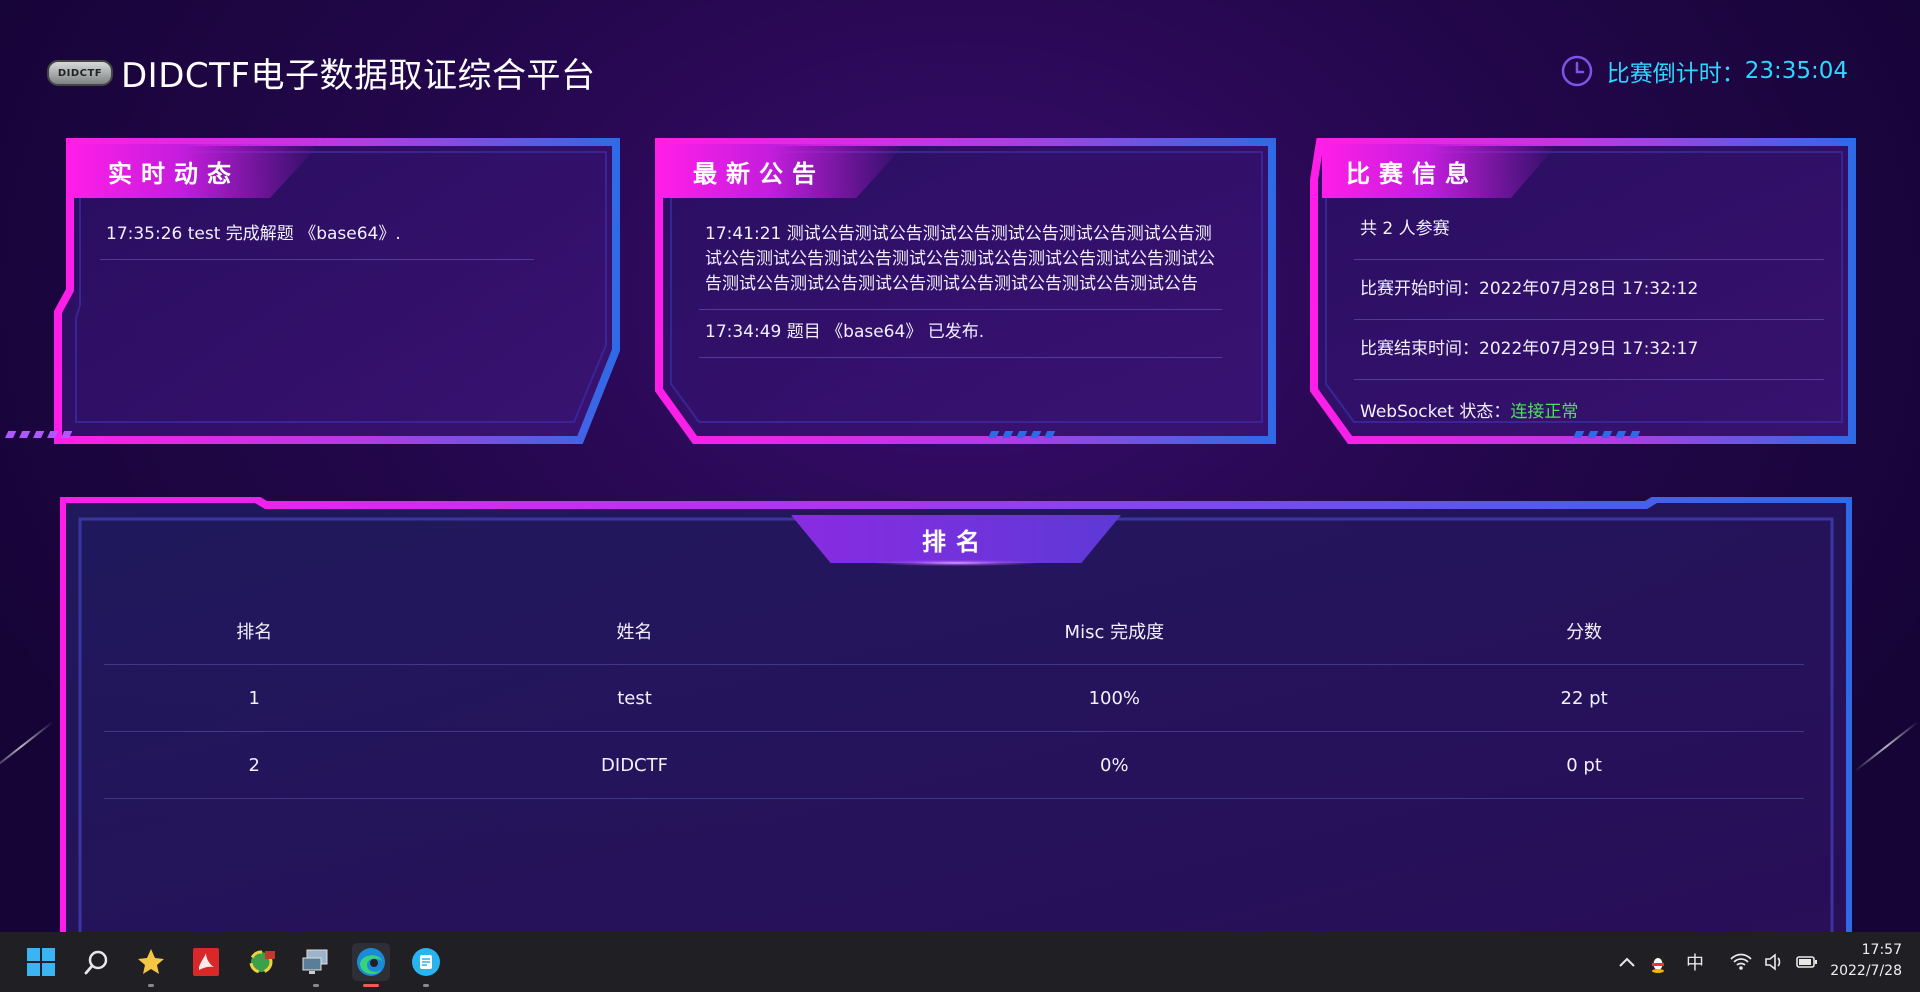  Describe the element at coordinates (261, 962) in the screenshot. I see `network-app-icon` at that location.